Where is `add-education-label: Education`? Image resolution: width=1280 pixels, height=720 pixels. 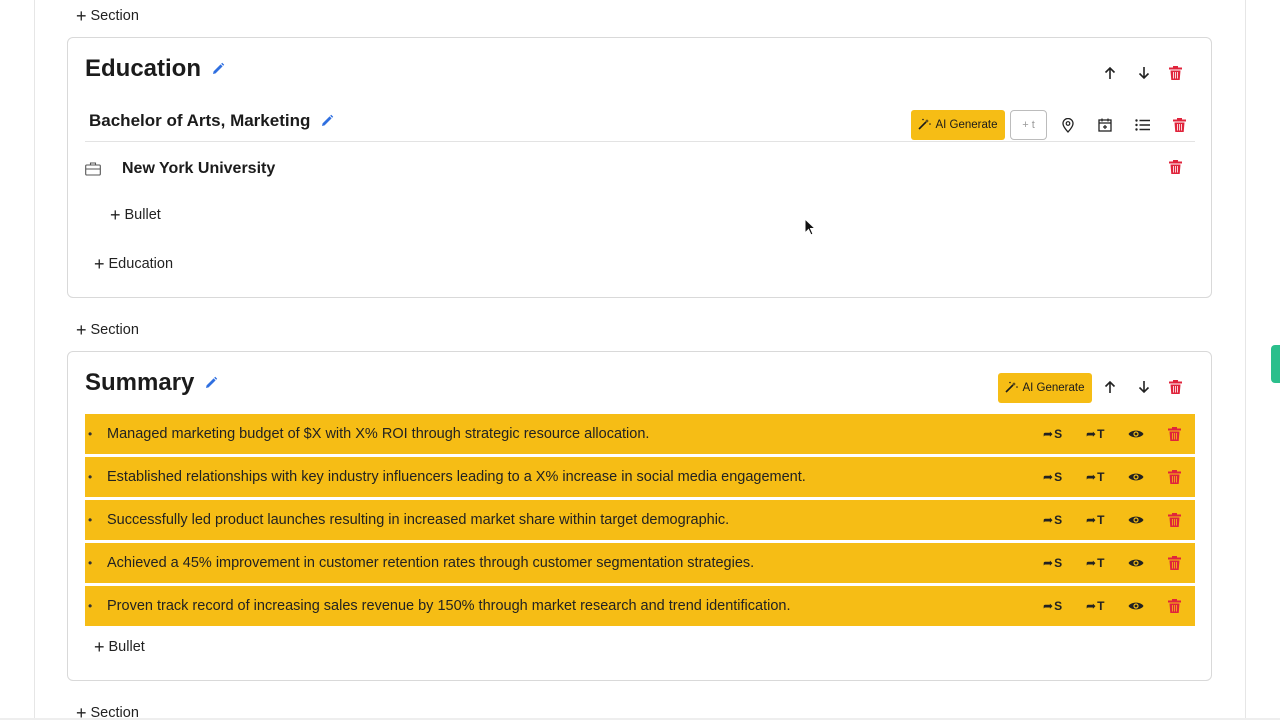 add-education-label: Education is located at coordinates (141, 264).